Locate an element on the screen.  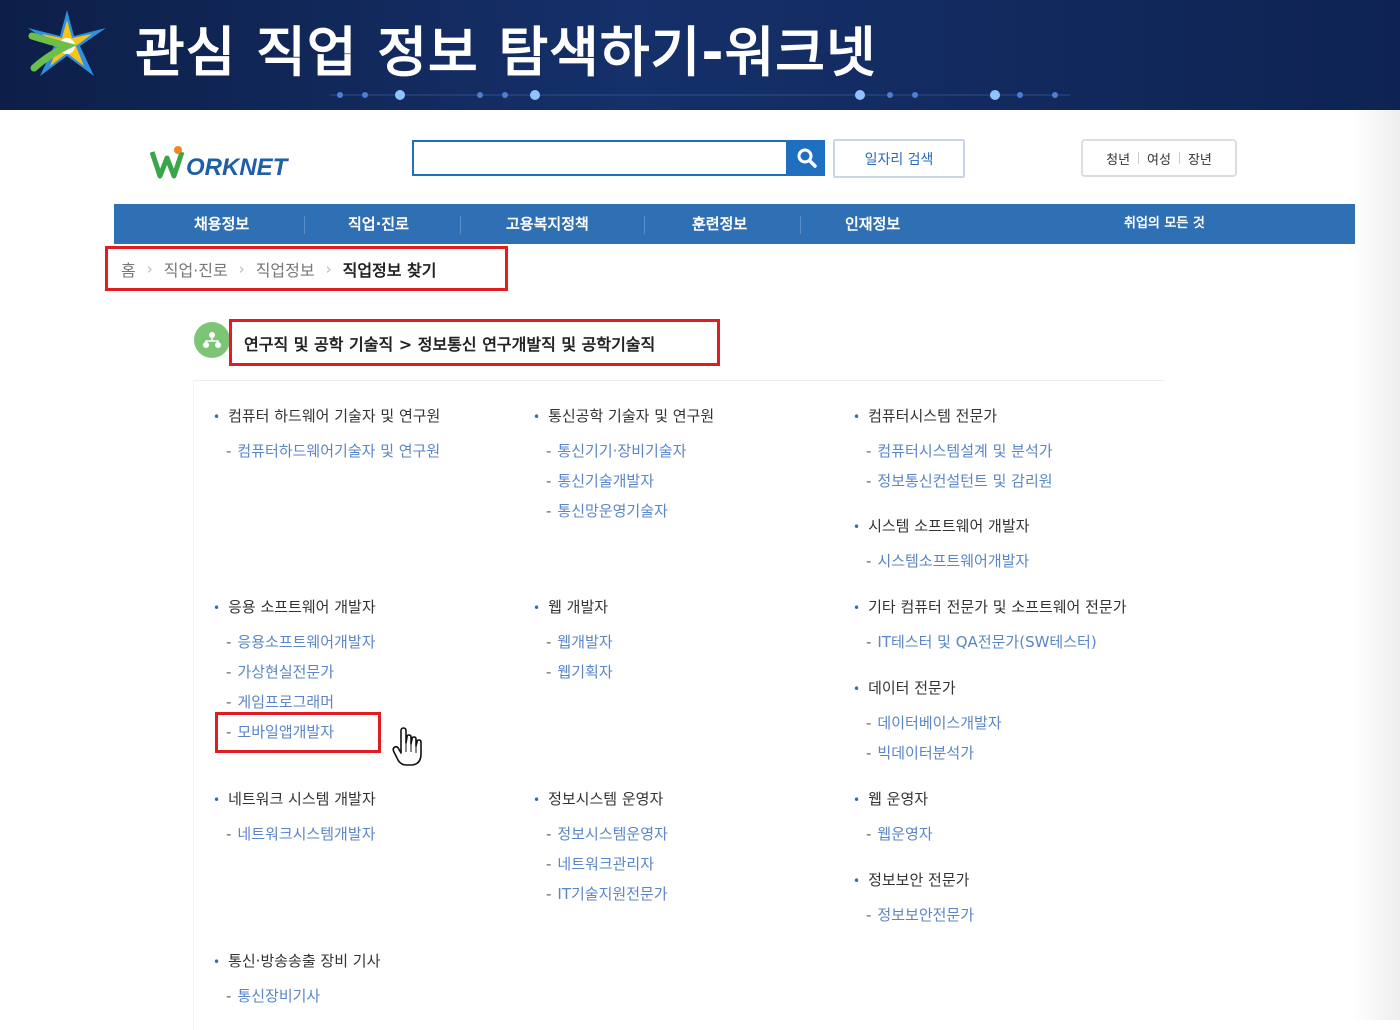
job-link: - IT기술지원전문가 is located at coordinates (600, 894).